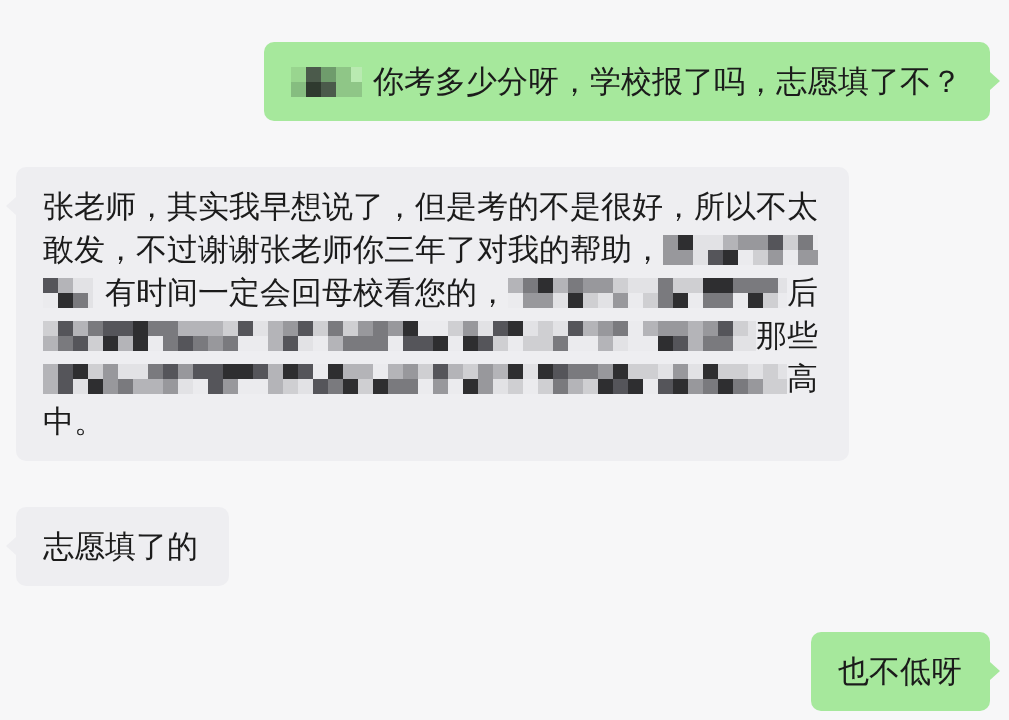  What do you see at coordinates (430, 206) in the screenshot?
I see `message-text: 张老师，其实我早想说了，但是考的不是很好，所以不太` at bounding box center [430, 206].